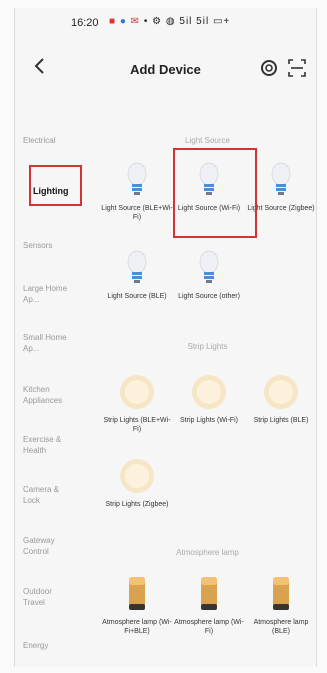  I want to click on section-title-strip-lights: Strip Lights, so click(207, 346).